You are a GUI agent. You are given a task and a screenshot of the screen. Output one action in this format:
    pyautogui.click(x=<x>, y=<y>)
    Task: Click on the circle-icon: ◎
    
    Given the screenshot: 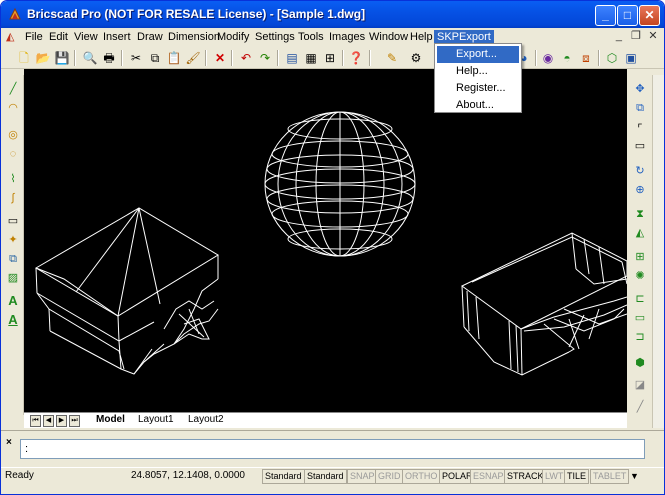 What is the action you would take?
    pyautogui.click(x=13, y=135)
    